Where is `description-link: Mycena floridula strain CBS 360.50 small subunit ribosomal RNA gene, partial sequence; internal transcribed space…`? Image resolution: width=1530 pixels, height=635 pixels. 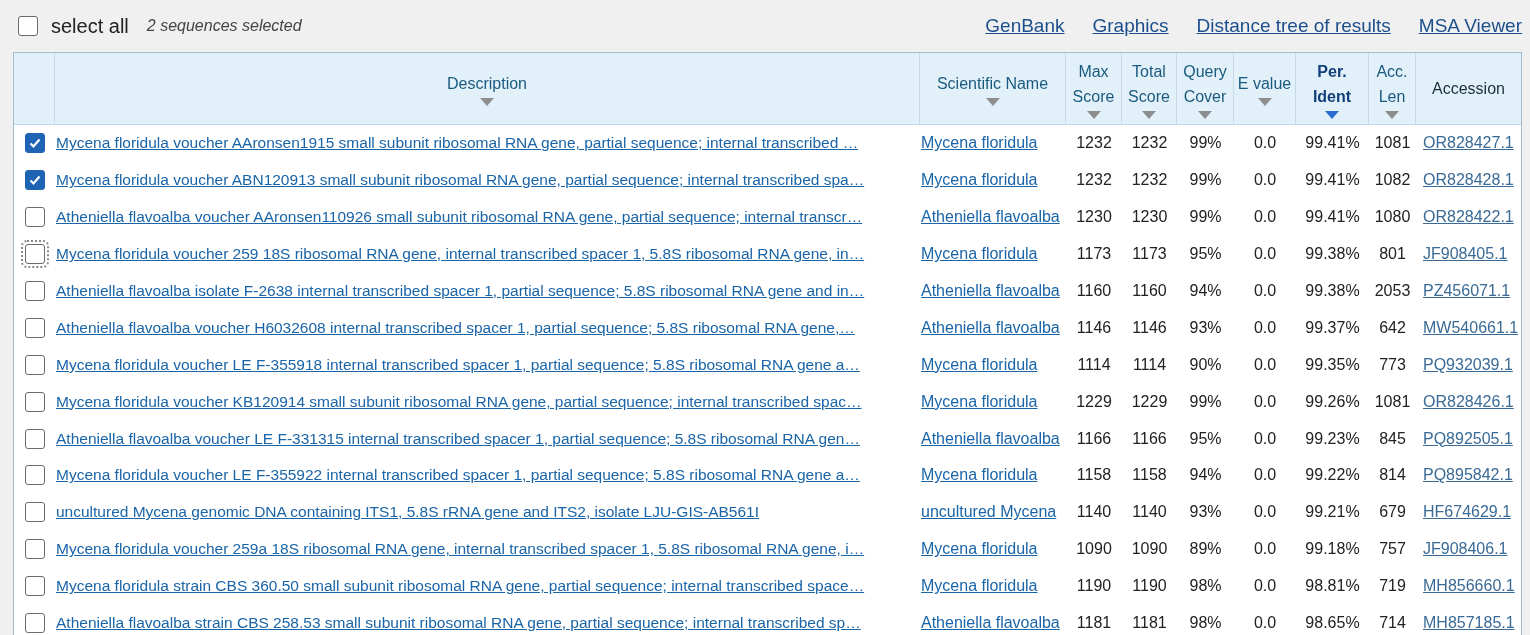 description-link: Mycena floridula strain CBS 360.50 small subunit ribosomal RNA gene, partial sequence; internal transcribed space… is located at coordinates (460, 586).